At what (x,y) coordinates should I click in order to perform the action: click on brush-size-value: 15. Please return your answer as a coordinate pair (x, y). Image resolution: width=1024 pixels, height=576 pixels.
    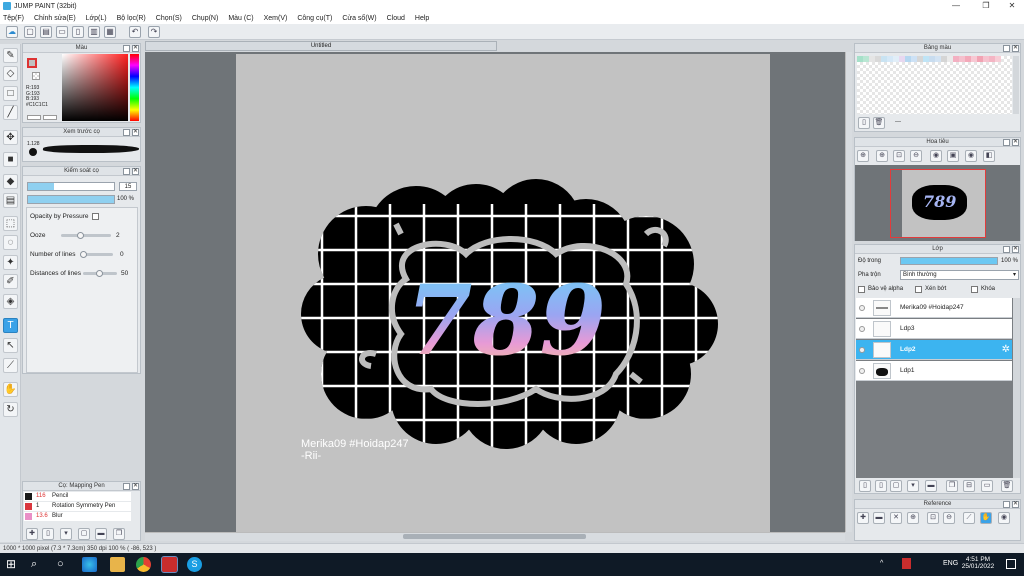
    Looking at the image, I should click on (128, 186).